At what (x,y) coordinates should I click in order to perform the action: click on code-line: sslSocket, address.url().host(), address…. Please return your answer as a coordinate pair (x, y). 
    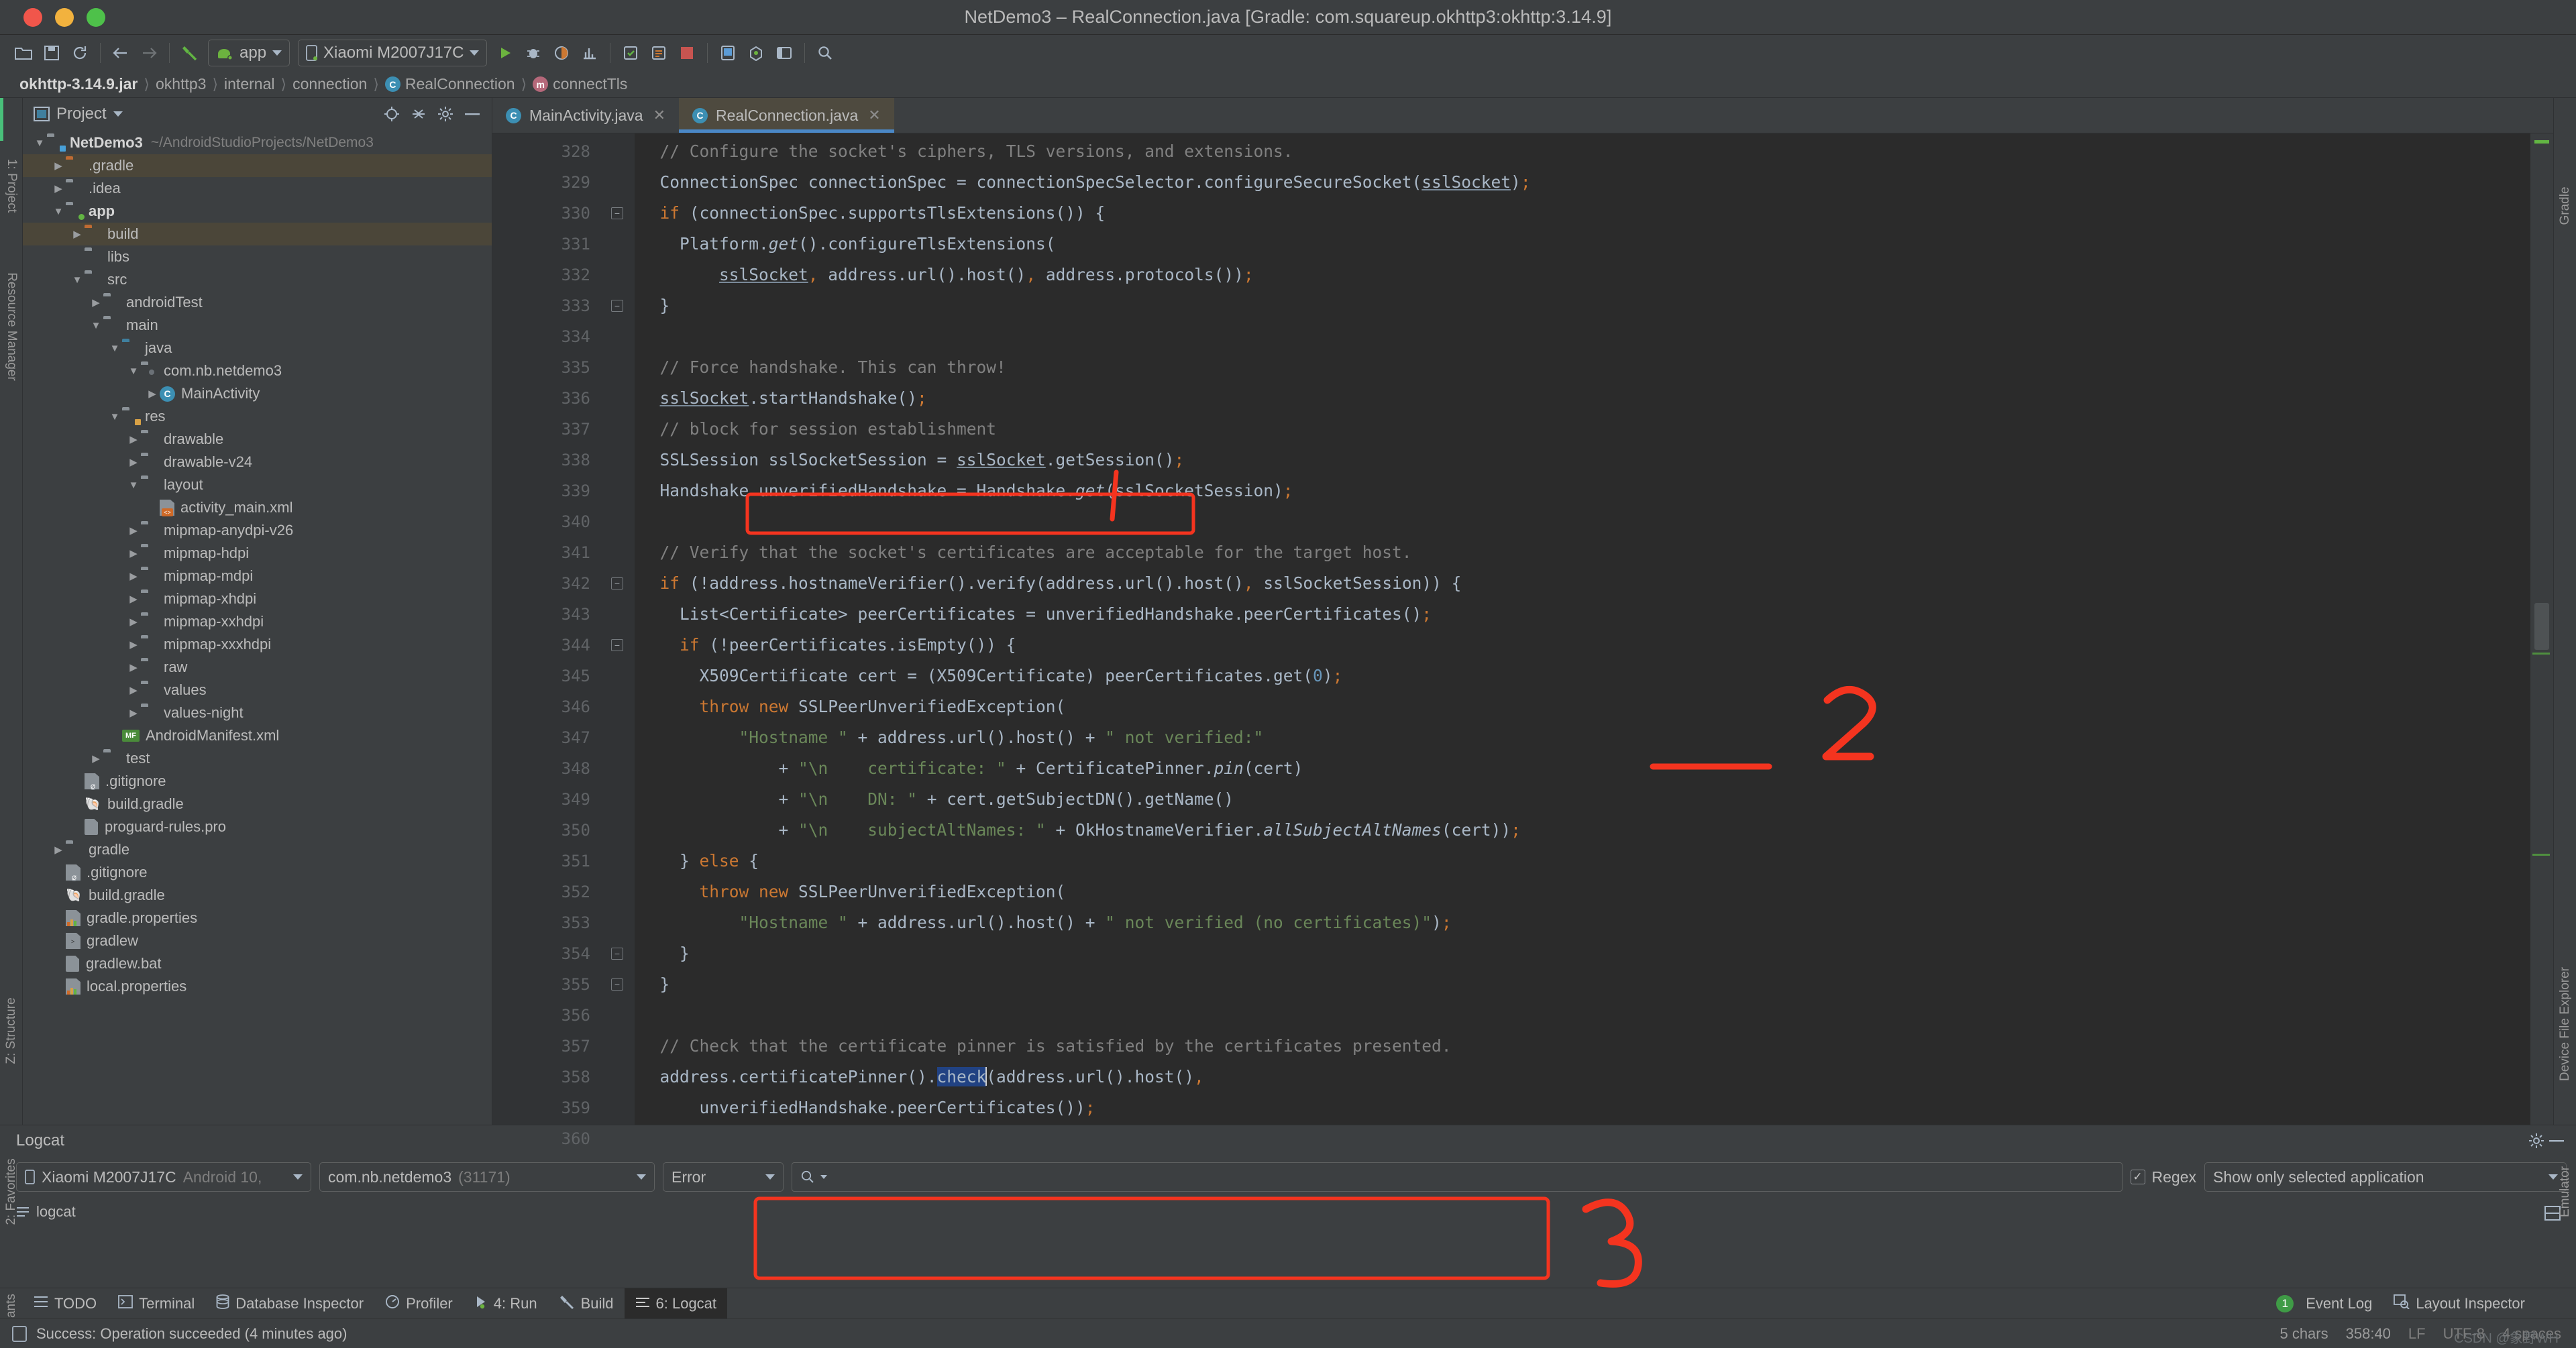
    Looking at the image, I should click on (1582, 275).